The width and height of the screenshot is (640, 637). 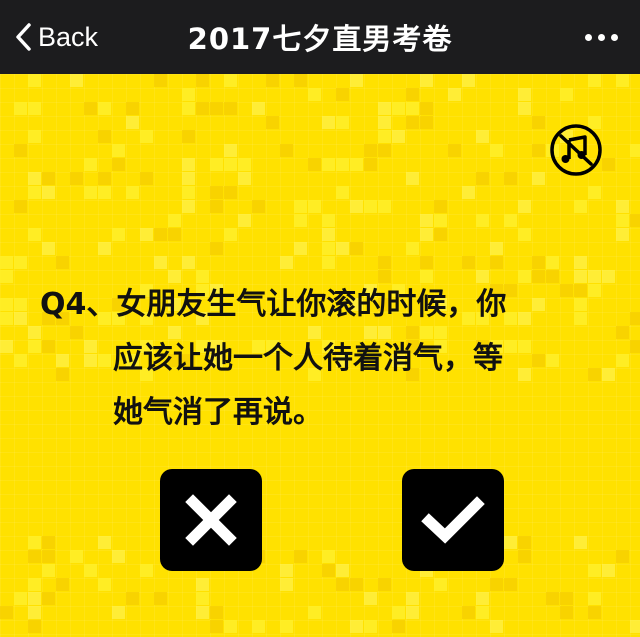 I want to click on more-dots-icon, so click(x=601, y=37).